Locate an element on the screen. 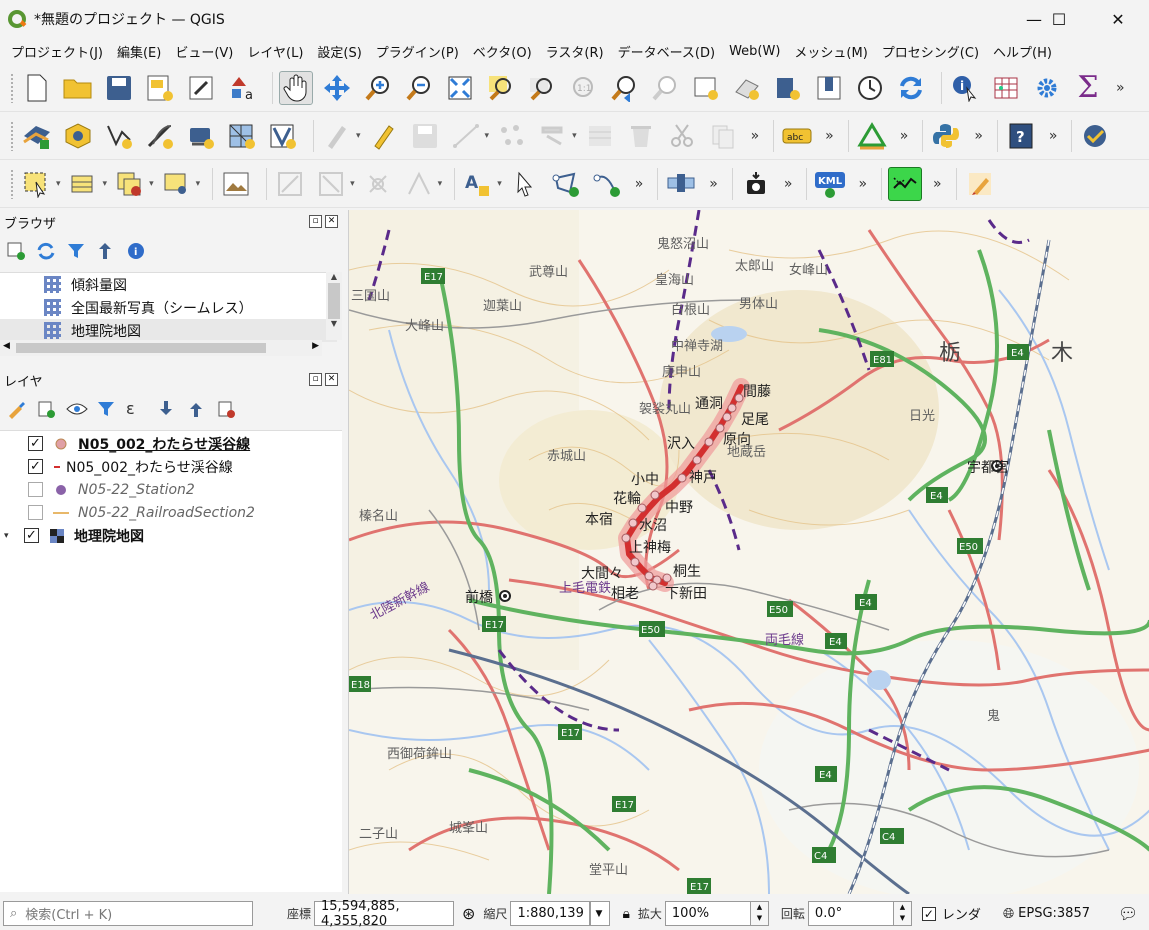 This screenshot has height=930, width=1149. browser-item-slope-map: 傾斜量図 is located at coordinates (168, 284).